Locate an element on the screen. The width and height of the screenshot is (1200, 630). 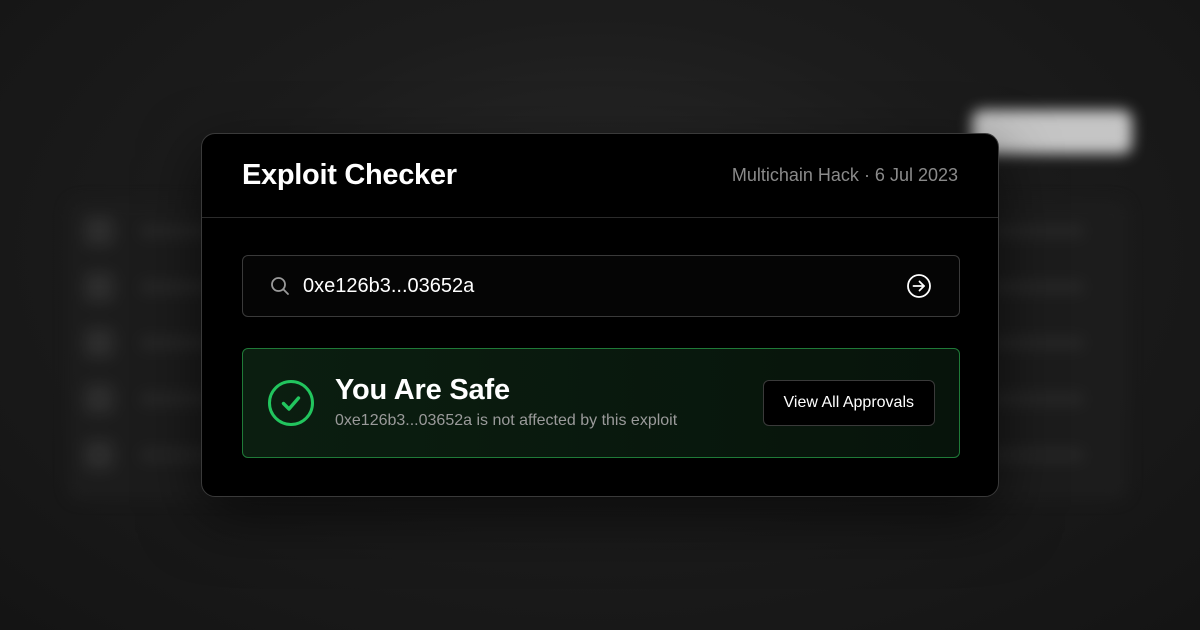
view-all-approvals-button: View All Approvals is located at coordinates (848, 403).